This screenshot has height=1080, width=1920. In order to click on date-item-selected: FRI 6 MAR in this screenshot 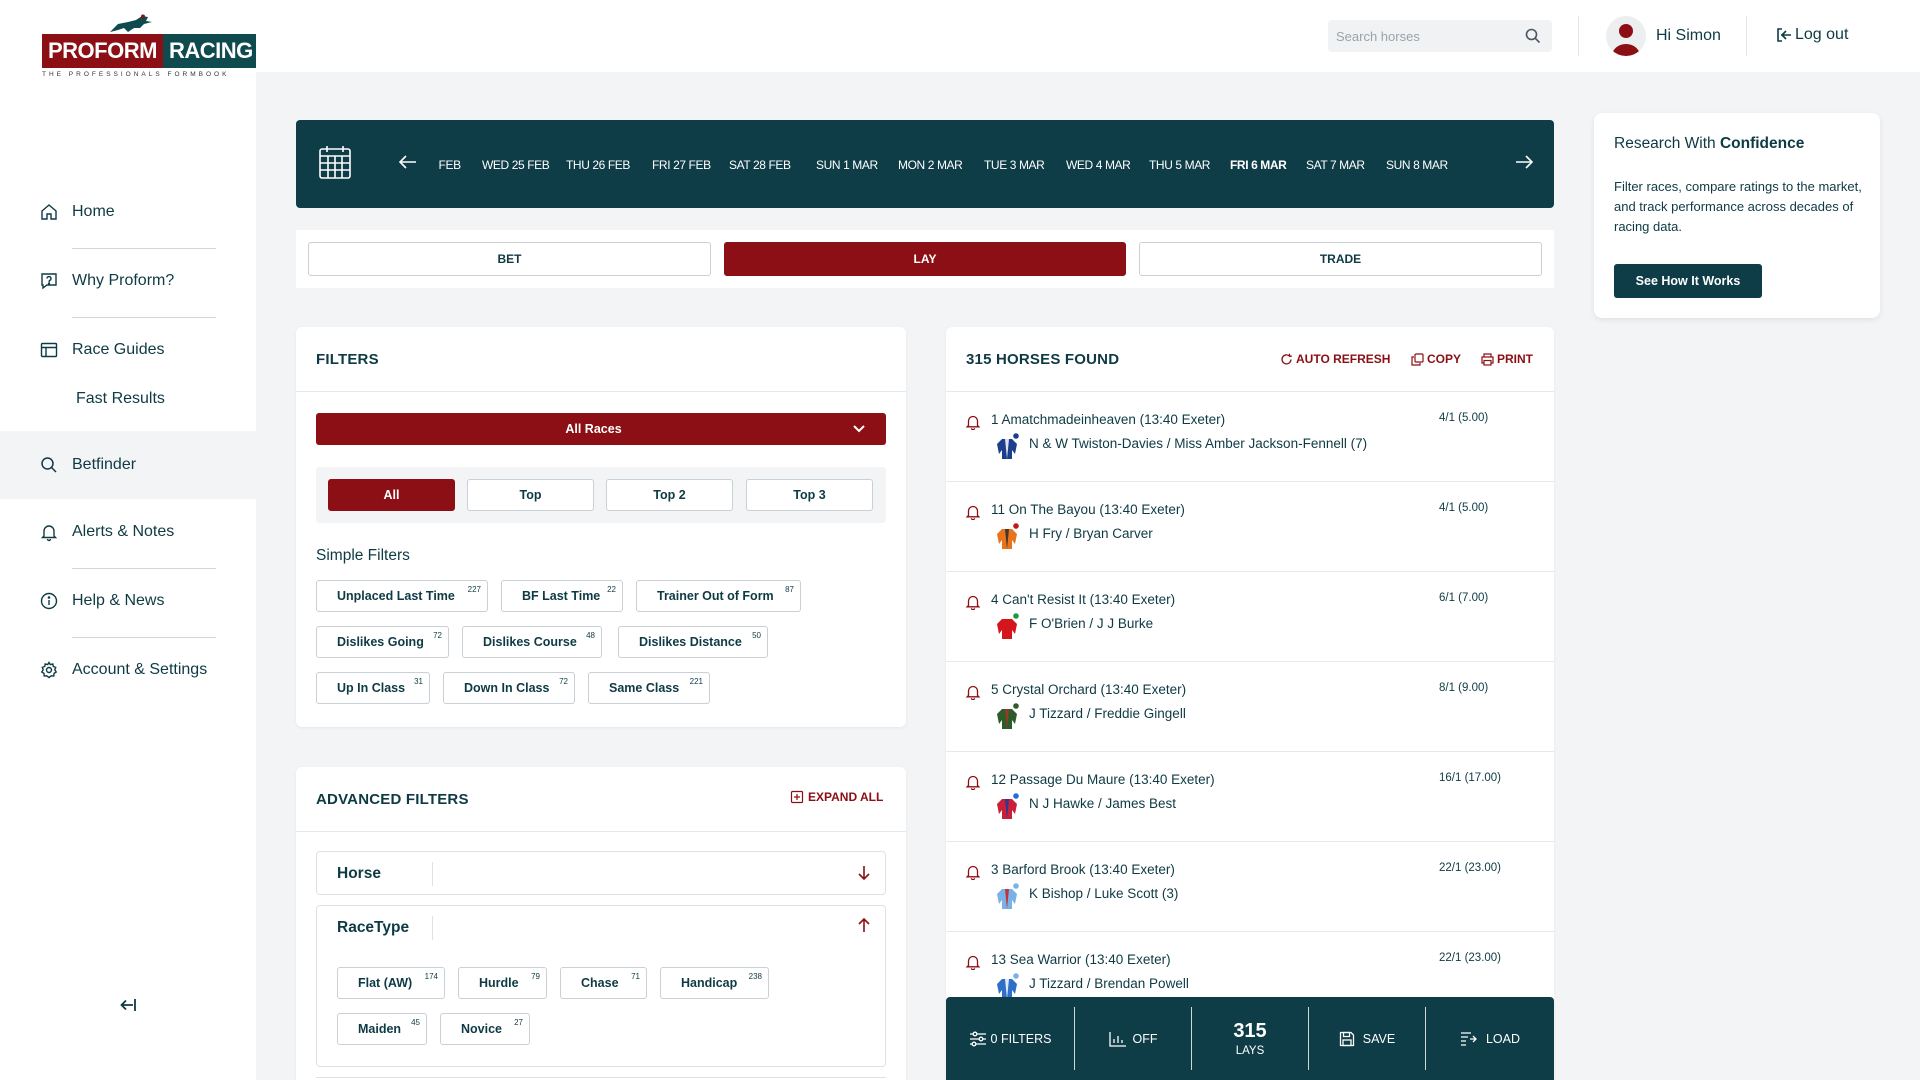, I will do `click(1258, 165)`.